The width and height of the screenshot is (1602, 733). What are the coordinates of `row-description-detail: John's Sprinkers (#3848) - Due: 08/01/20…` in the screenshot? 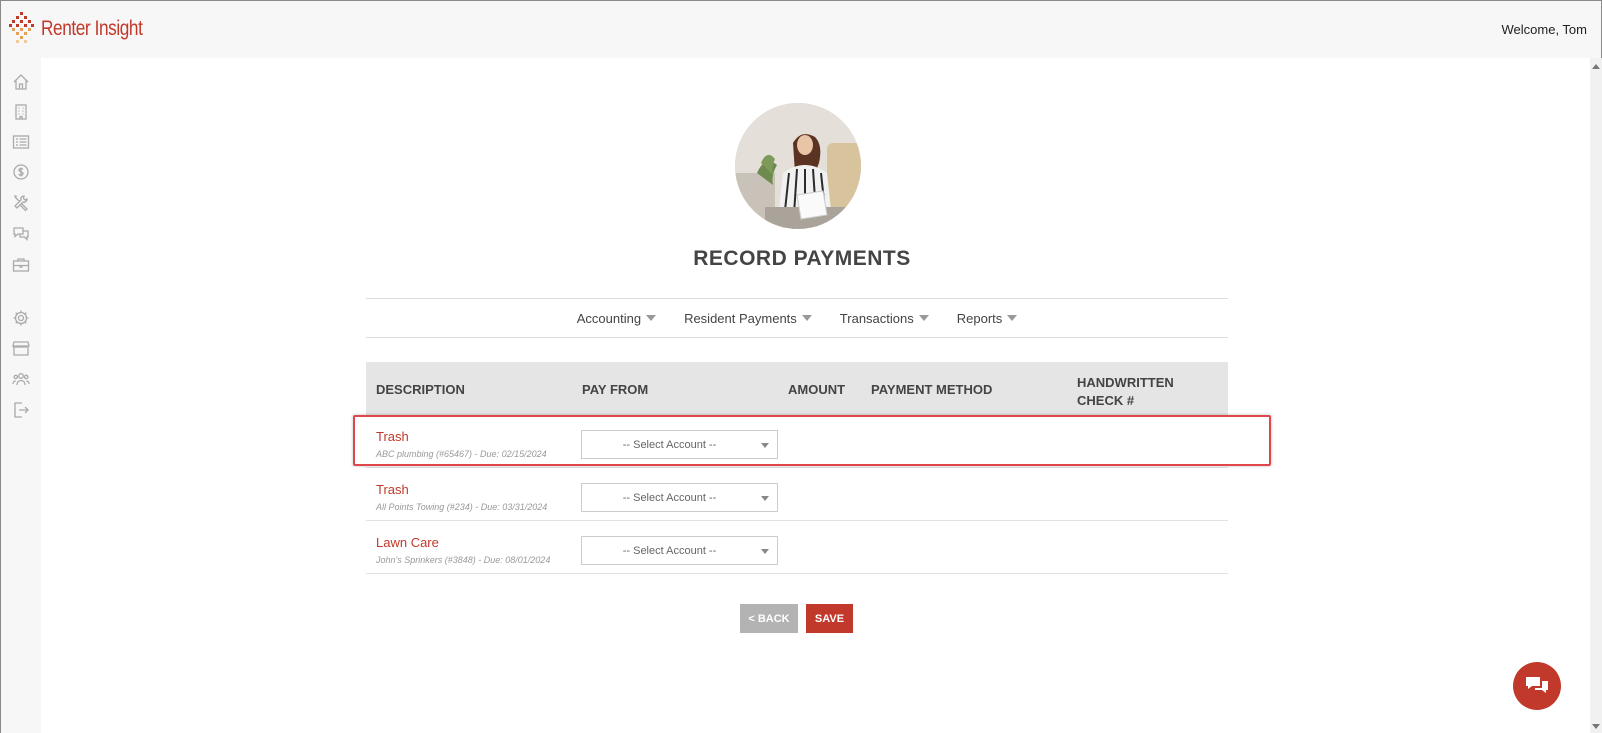 It's located at (463, 560).